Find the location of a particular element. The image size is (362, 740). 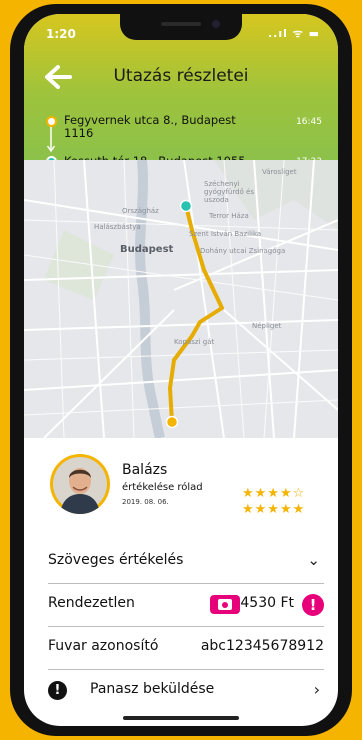

chevron-down-icon: ⌄ is located at coordinates (313, 560).